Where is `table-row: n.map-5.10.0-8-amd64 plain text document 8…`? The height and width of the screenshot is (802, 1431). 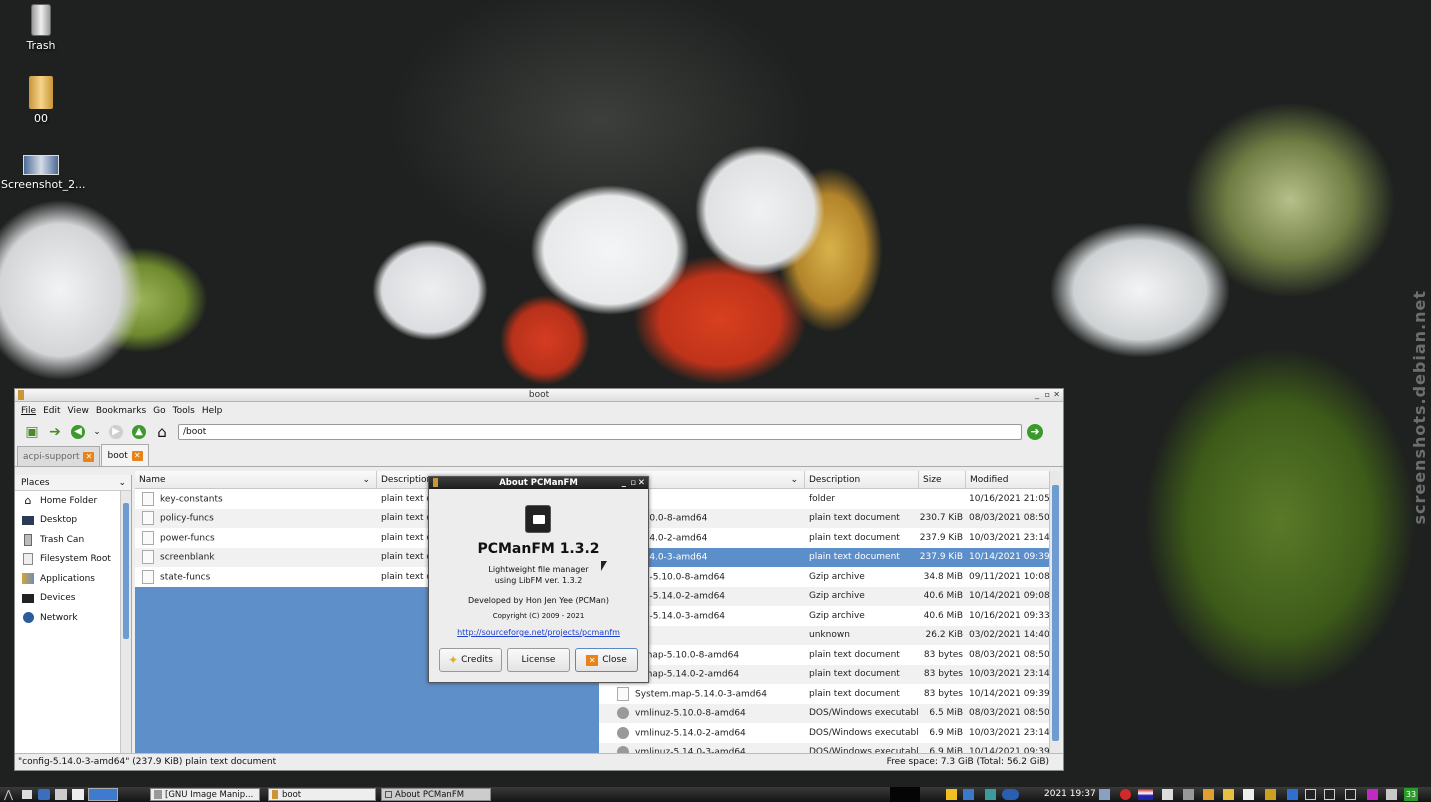 table-row: n.map-5.10.0-8-amd64 plain text document 8… is located at coordinates (824, 655).